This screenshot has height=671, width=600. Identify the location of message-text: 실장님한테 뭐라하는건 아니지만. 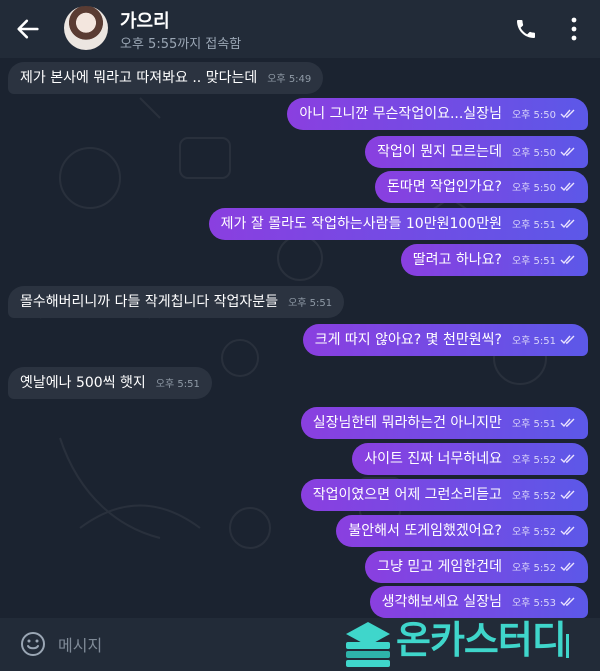
(407, 423).